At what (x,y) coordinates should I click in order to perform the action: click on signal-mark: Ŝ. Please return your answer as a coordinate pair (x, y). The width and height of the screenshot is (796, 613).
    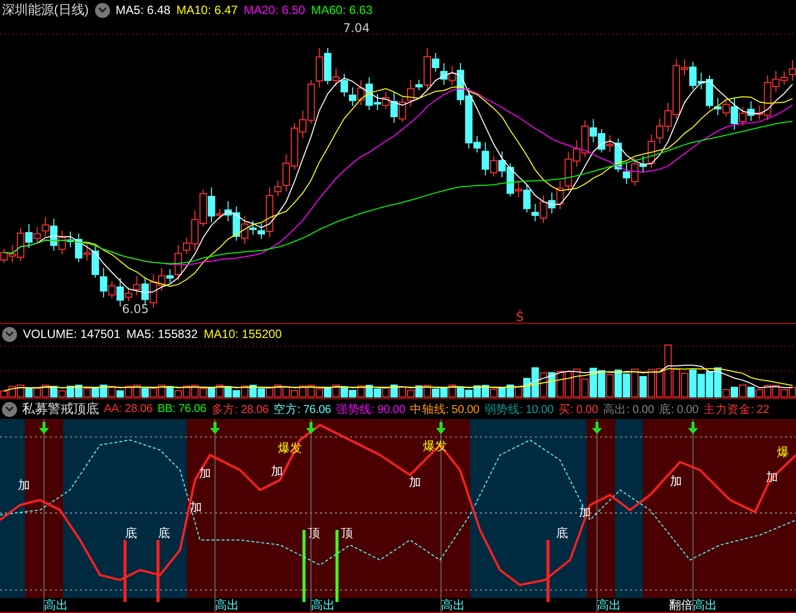
    Looking at the image, I should click on (520, 316).